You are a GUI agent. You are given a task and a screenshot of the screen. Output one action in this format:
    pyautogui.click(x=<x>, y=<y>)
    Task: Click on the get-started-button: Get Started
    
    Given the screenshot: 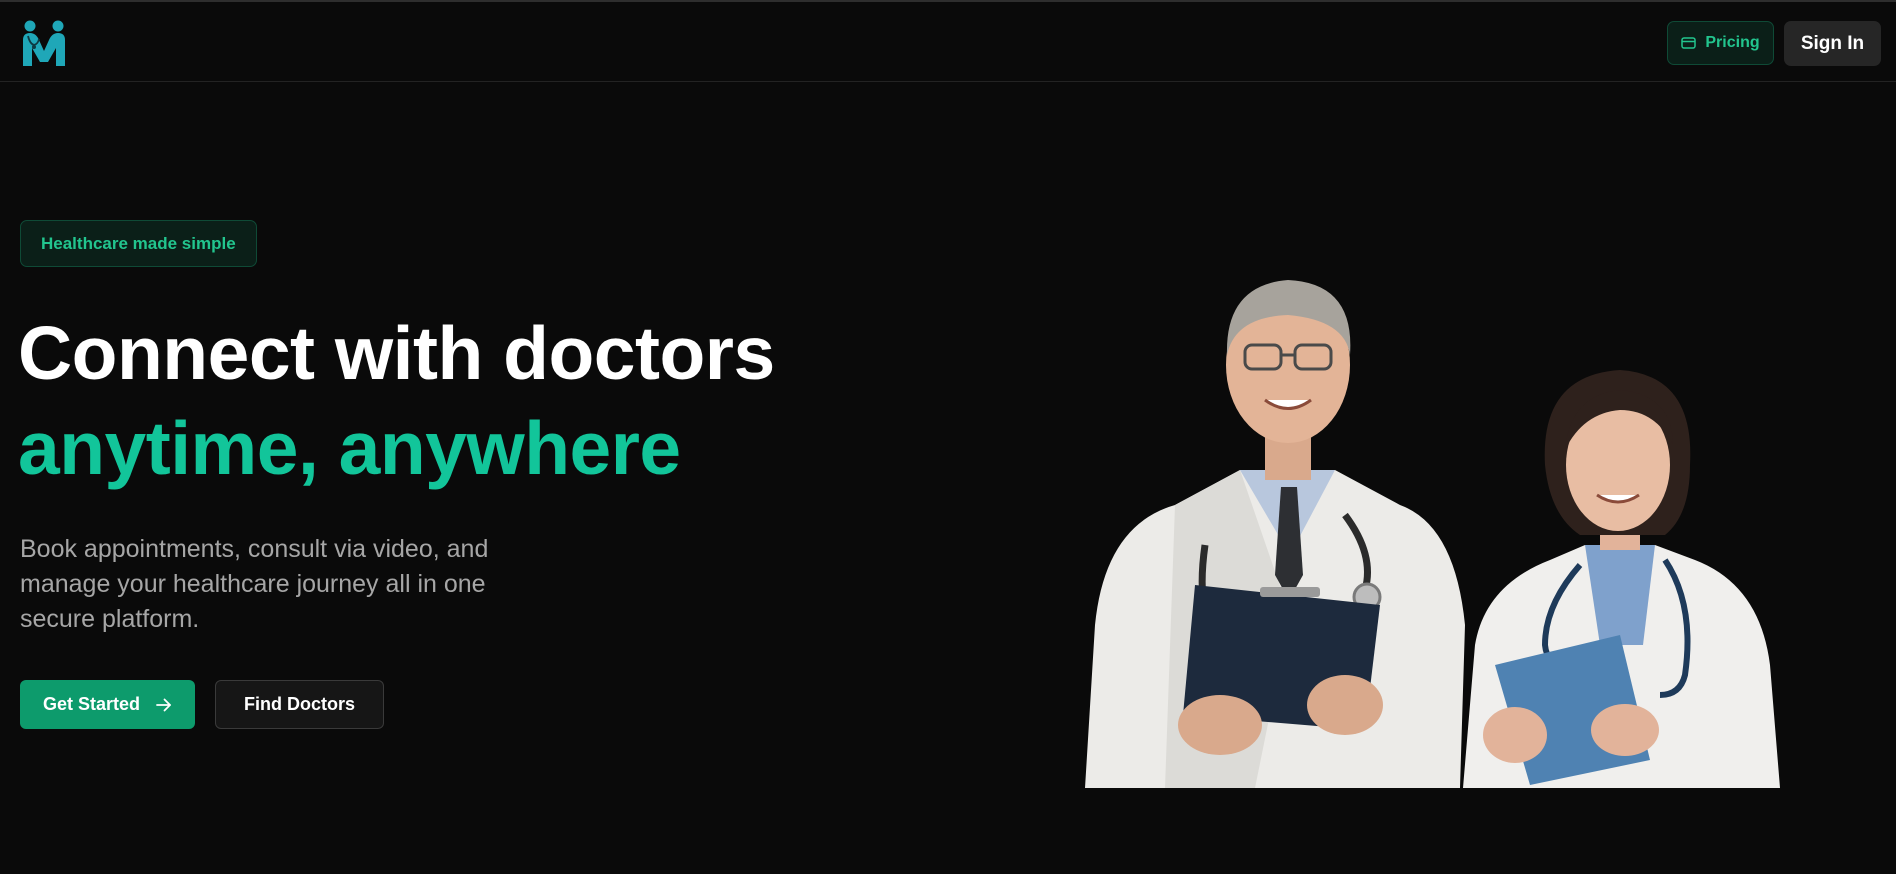 What is the action you would take?
    pyautogui.click(x=107, y=704)
    